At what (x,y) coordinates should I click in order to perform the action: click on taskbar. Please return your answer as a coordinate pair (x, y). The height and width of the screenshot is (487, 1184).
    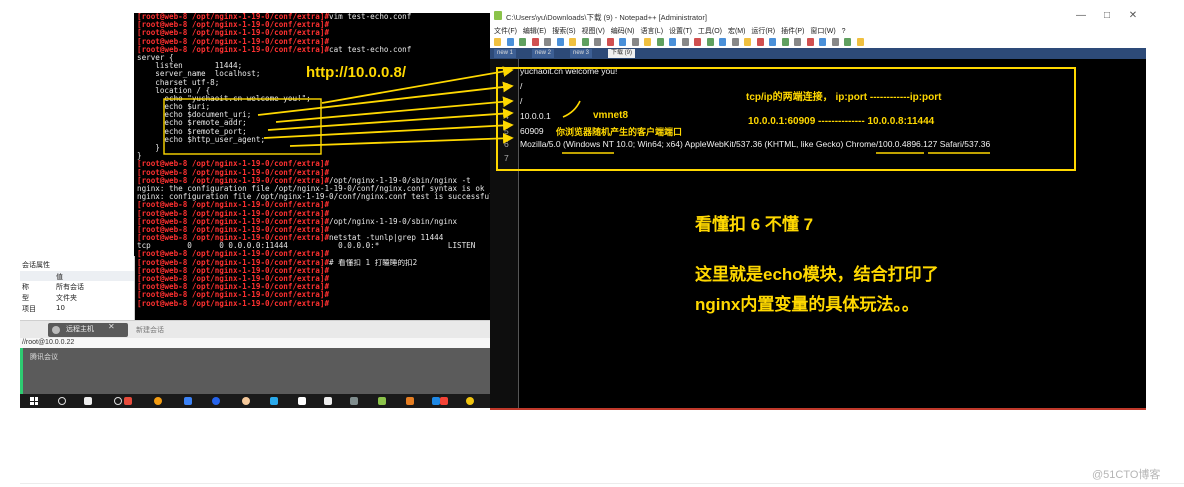
    Looking at the image, I should click on (255, 401).